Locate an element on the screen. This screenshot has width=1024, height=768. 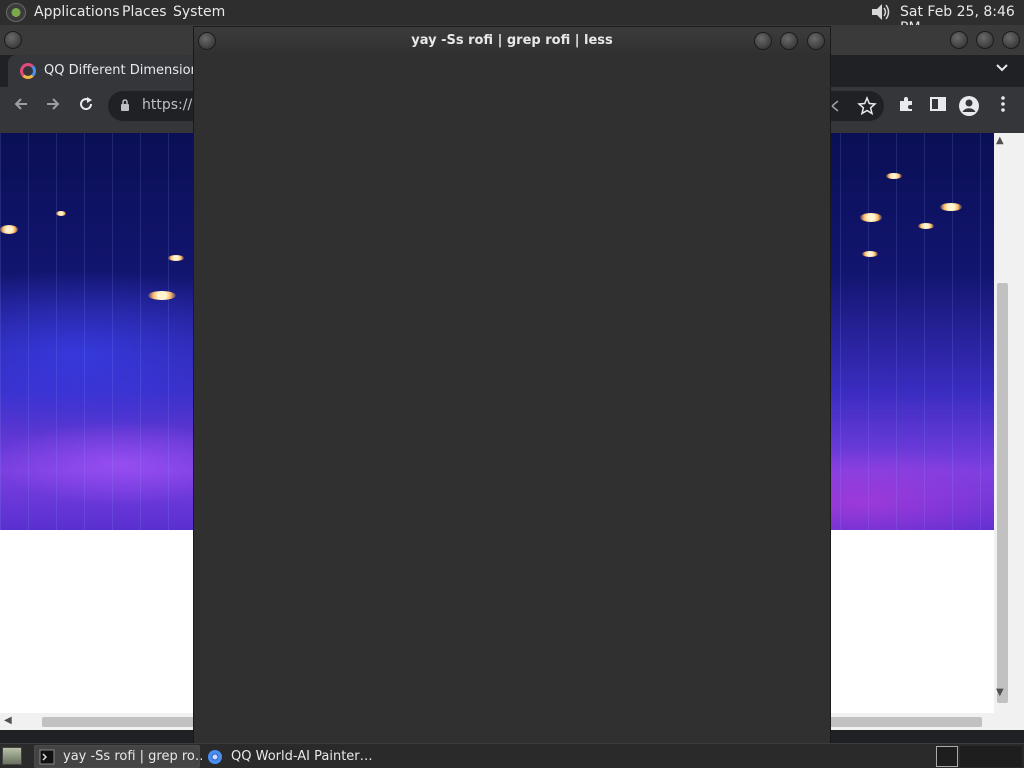
tab-active: QQ Different Dimension M is located at coordinates (103, 71).